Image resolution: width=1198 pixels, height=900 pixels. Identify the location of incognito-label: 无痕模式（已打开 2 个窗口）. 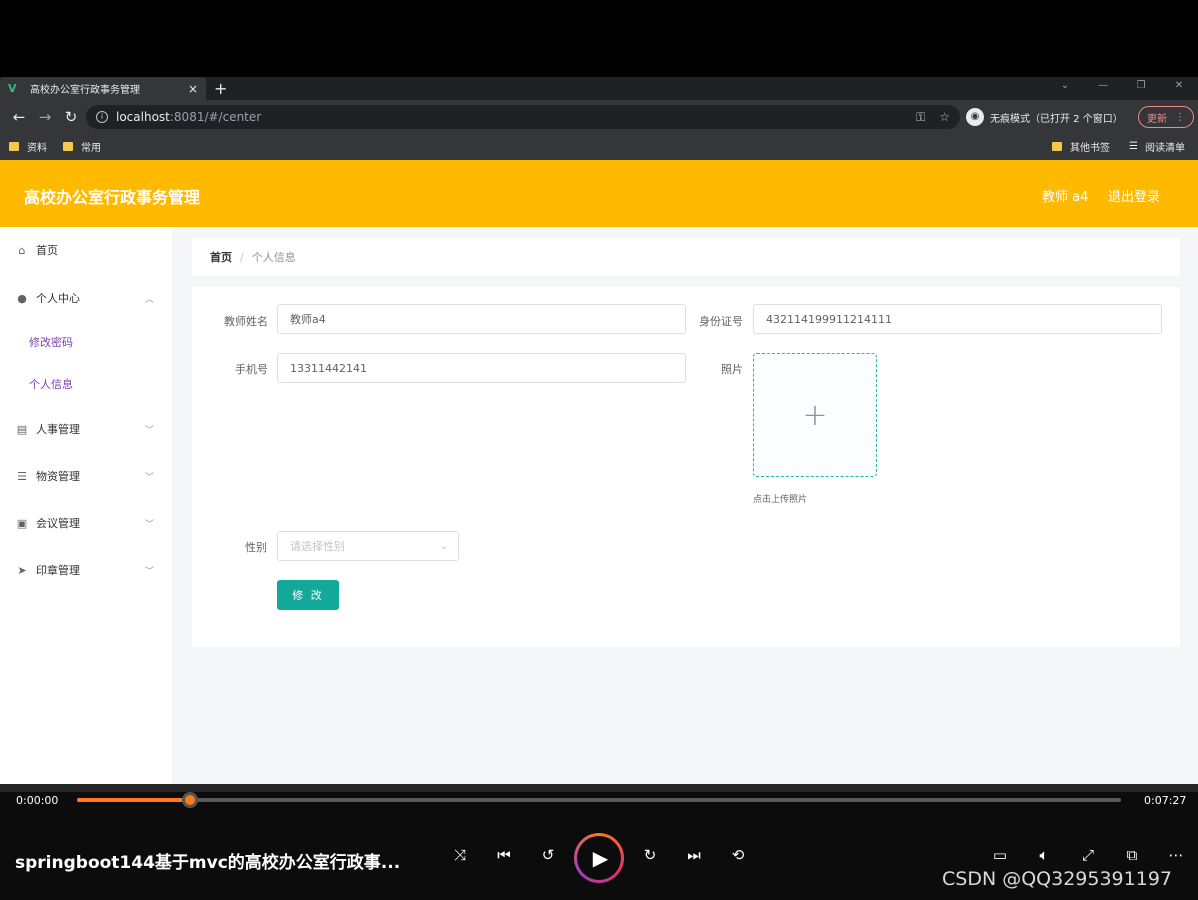
(1056, 119).